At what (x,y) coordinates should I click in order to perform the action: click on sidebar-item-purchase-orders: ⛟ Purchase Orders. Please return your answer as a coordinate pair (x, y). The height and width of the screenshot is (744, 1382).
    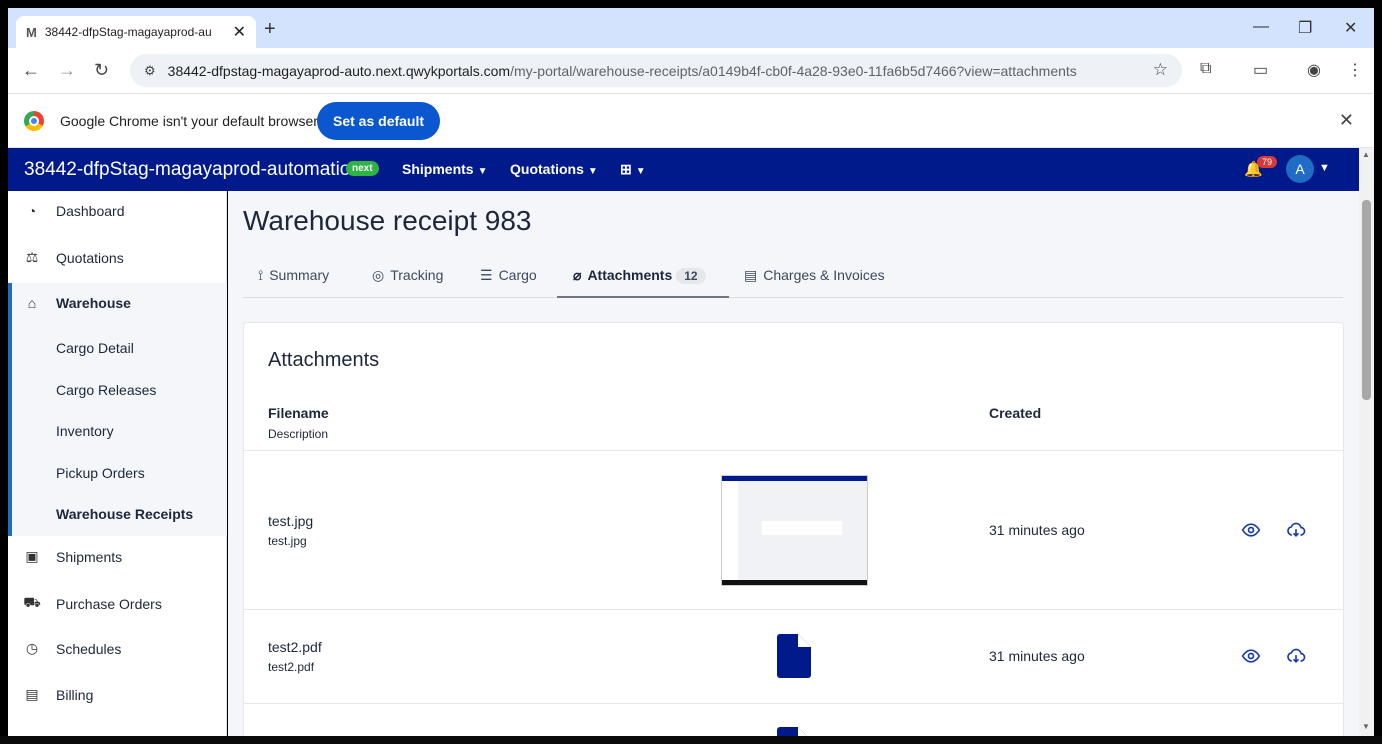
    Looking at the image, I should click on (117, 603).